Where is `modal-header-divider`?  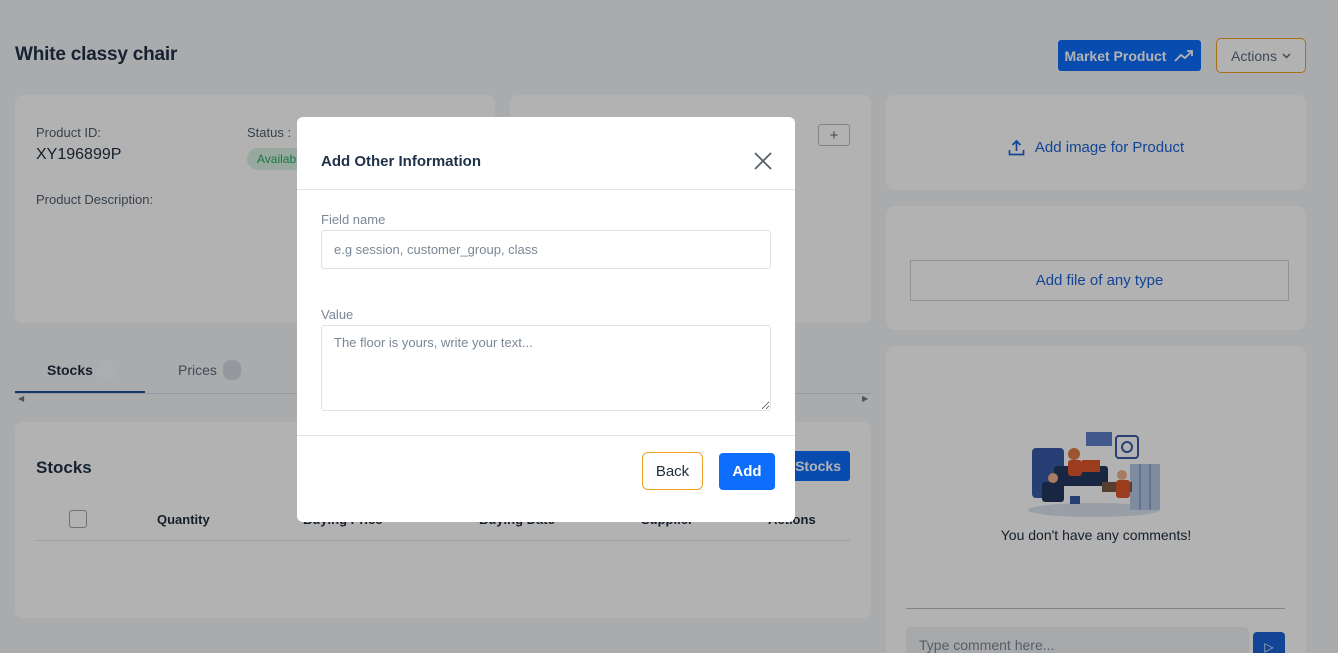
modal-header-divider is located at coordinates (546, 189).